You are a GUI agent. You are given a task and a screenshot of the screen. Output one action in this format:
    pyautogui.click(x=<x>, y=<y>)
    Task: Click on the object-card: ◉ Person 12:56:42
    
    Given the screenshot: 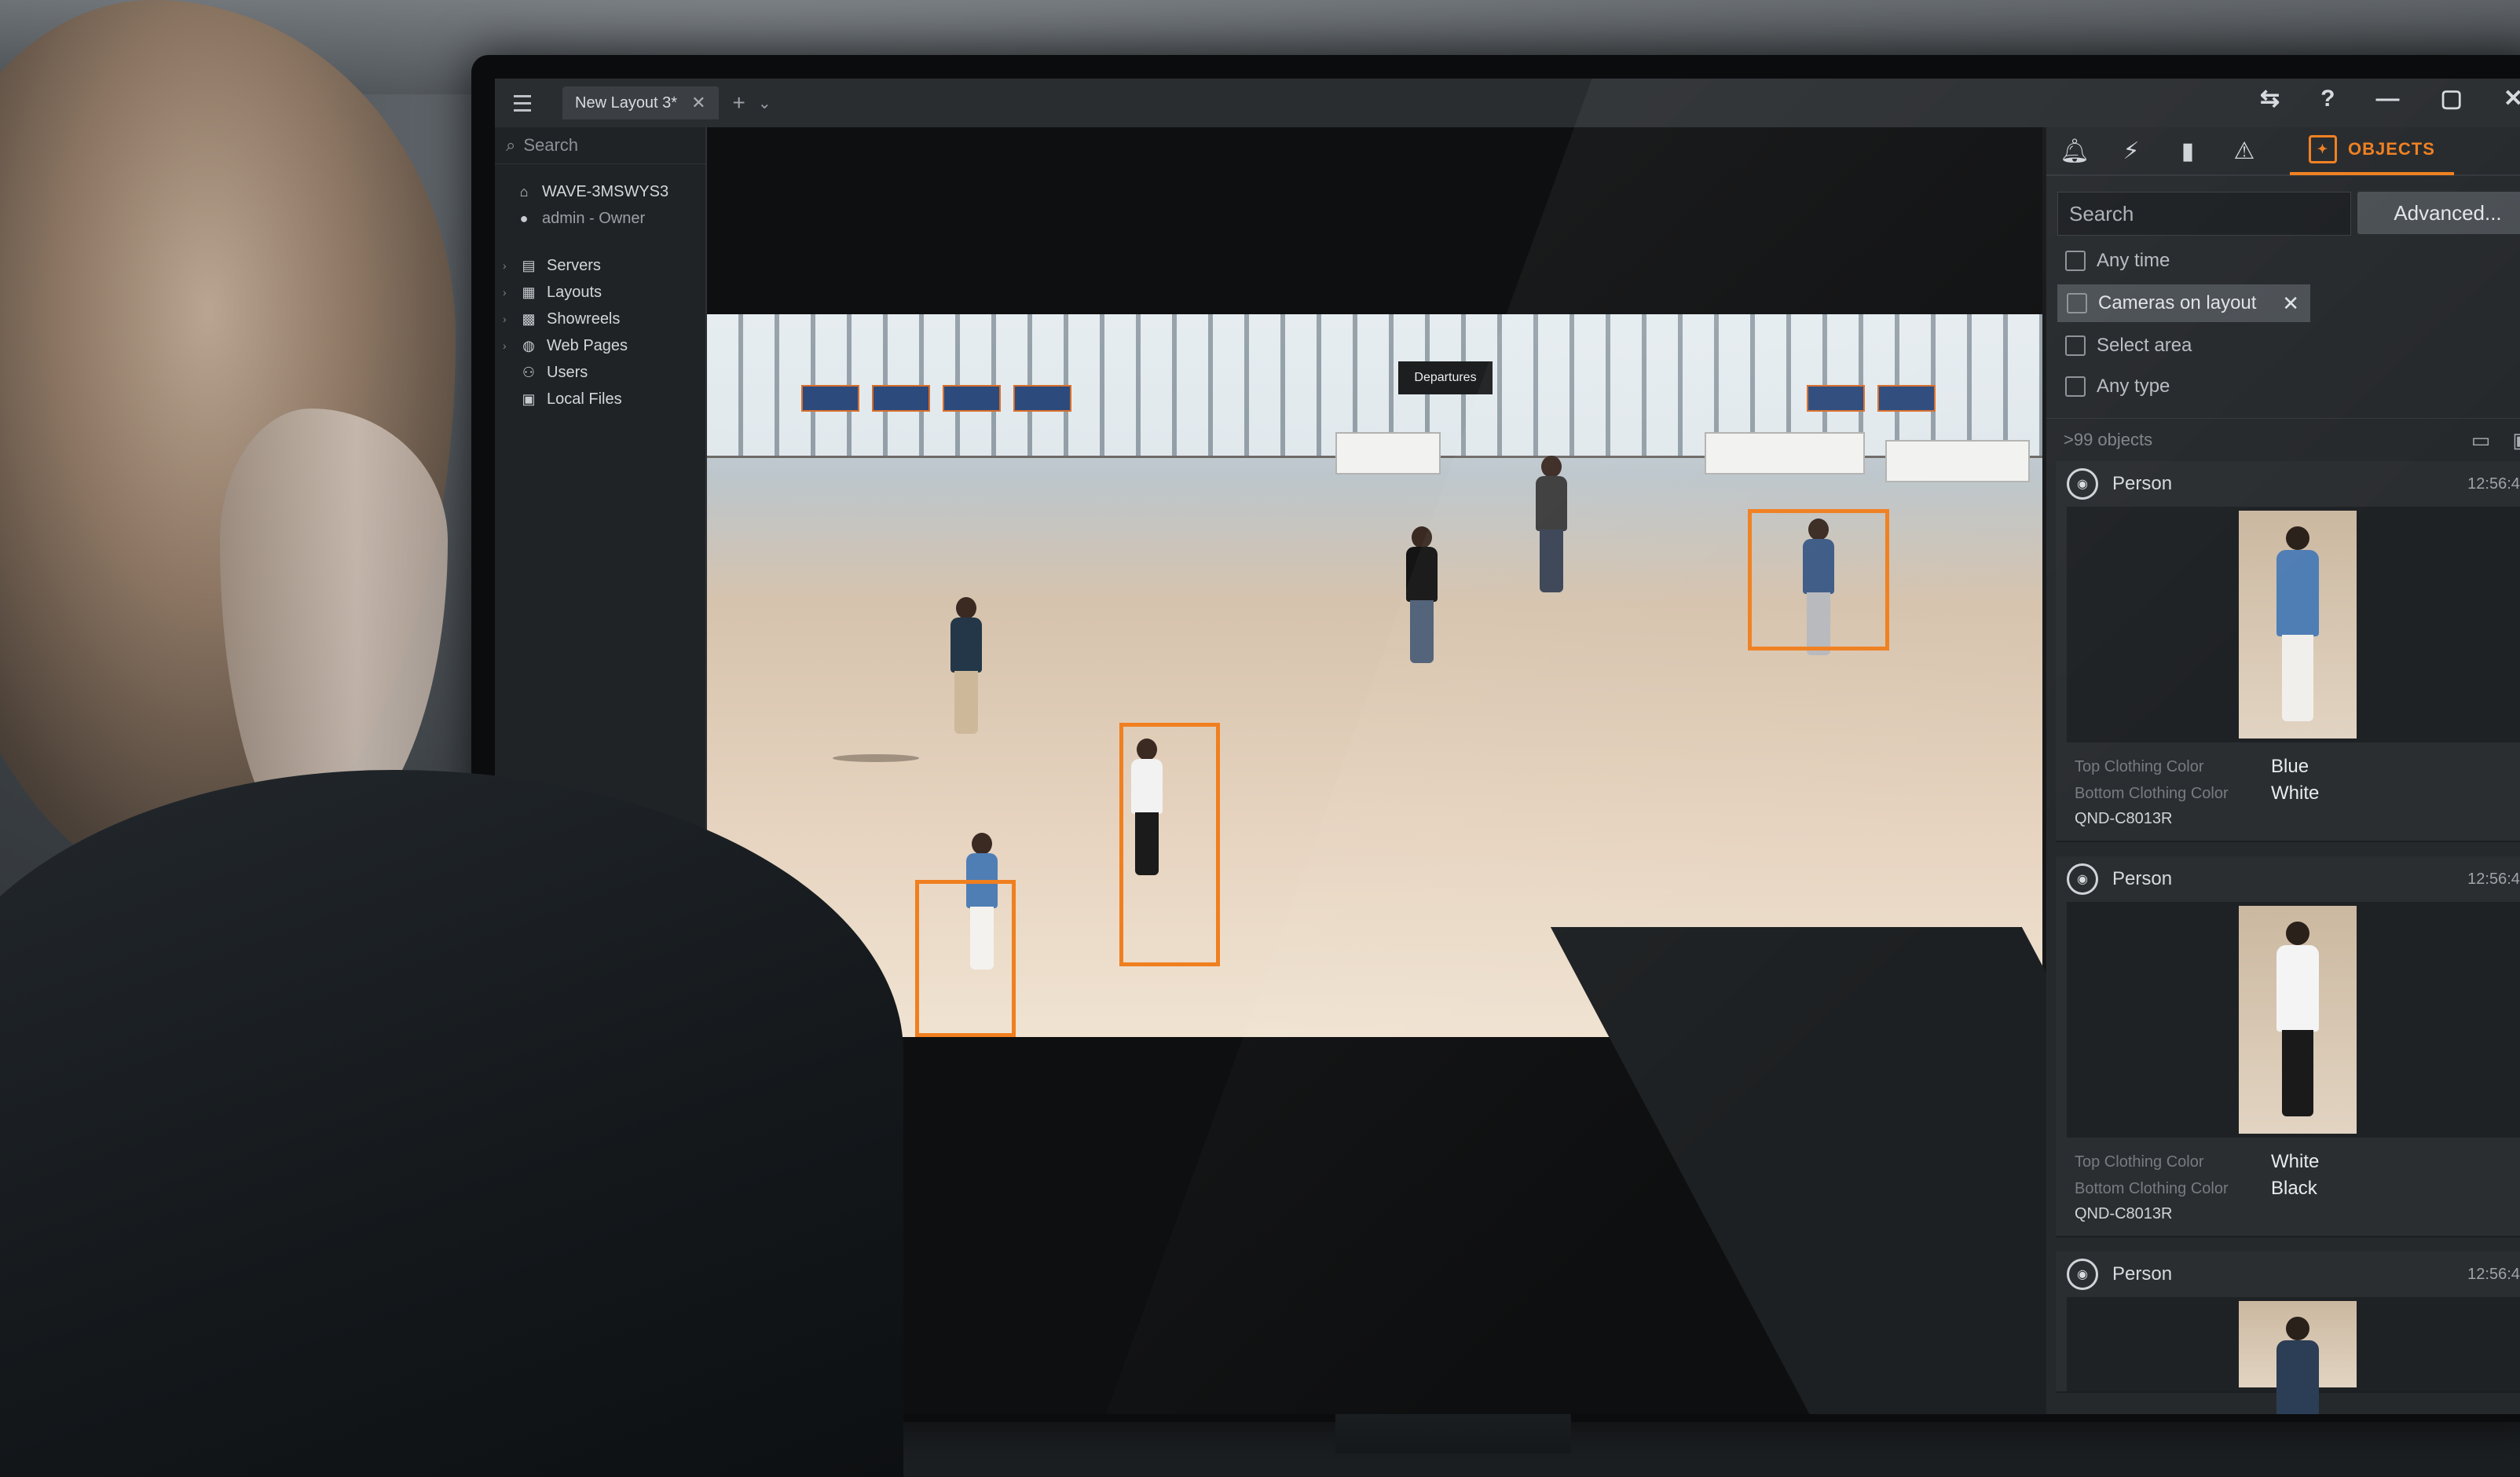 What is the action you would take?
    pyautogui.click(x=2288, y=1333)
    